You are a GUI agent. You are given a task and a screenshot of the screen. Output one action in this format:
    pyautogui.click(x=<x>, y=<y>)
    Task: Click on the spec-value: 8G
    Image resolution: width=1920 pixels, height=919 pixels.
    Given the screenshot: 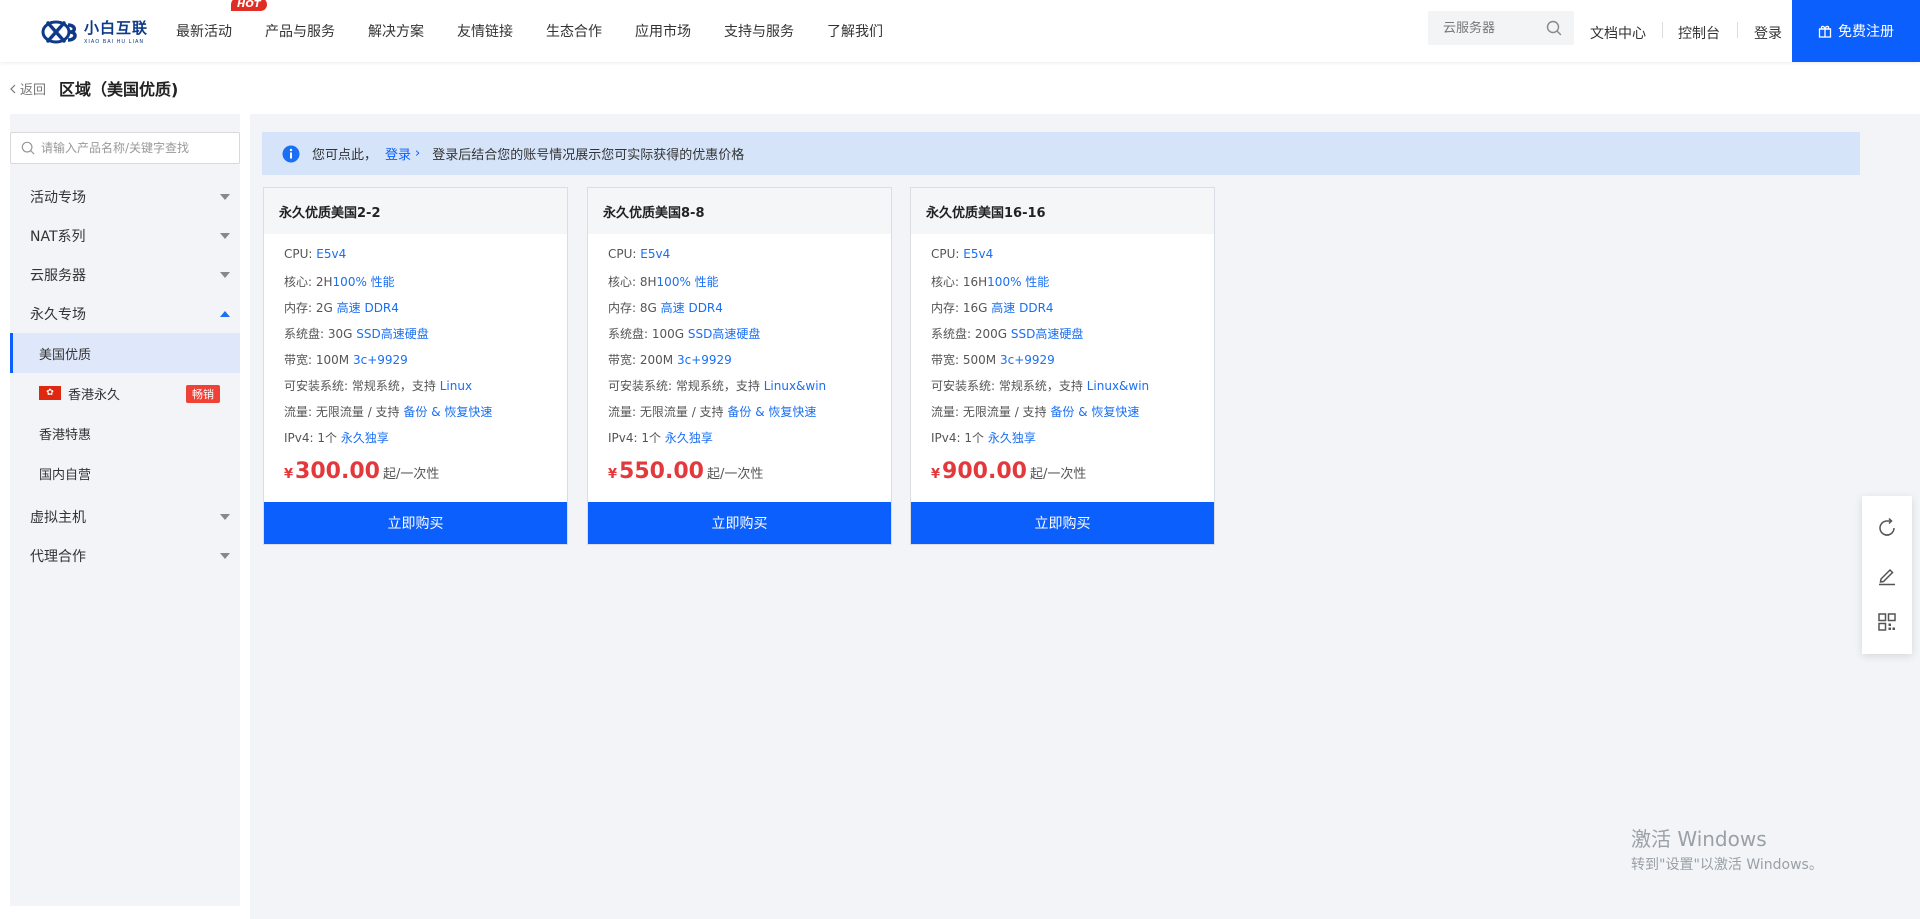 What is the action you would take?
    pyautogui.click(x=648, y=308)
    